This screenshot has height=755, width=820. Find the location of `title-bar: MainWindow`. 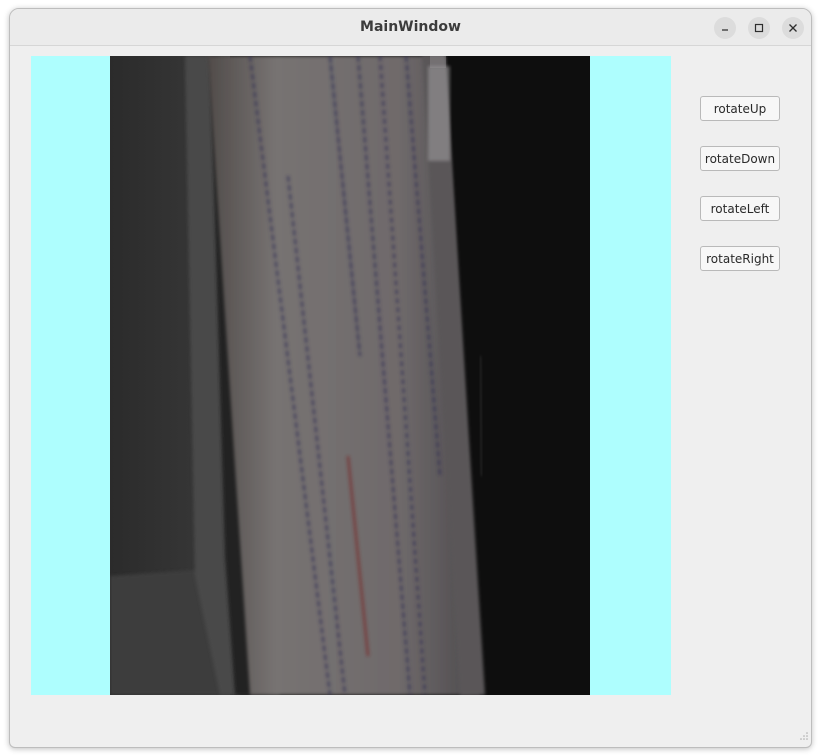

title-bar: MainWindow is located at coordinates (410, 27).